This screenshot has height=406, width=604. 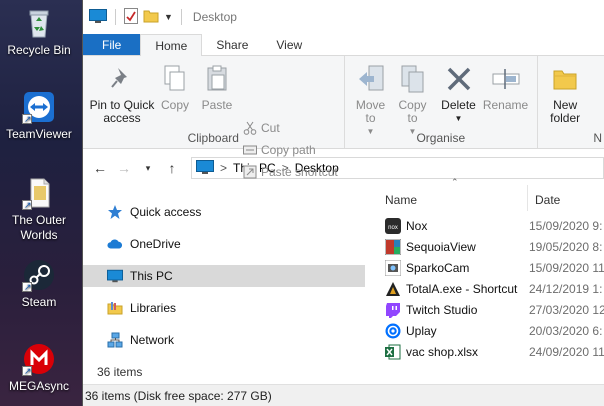 I want to click on up-arrow-icon: ↑, so click(x=172, y=168).